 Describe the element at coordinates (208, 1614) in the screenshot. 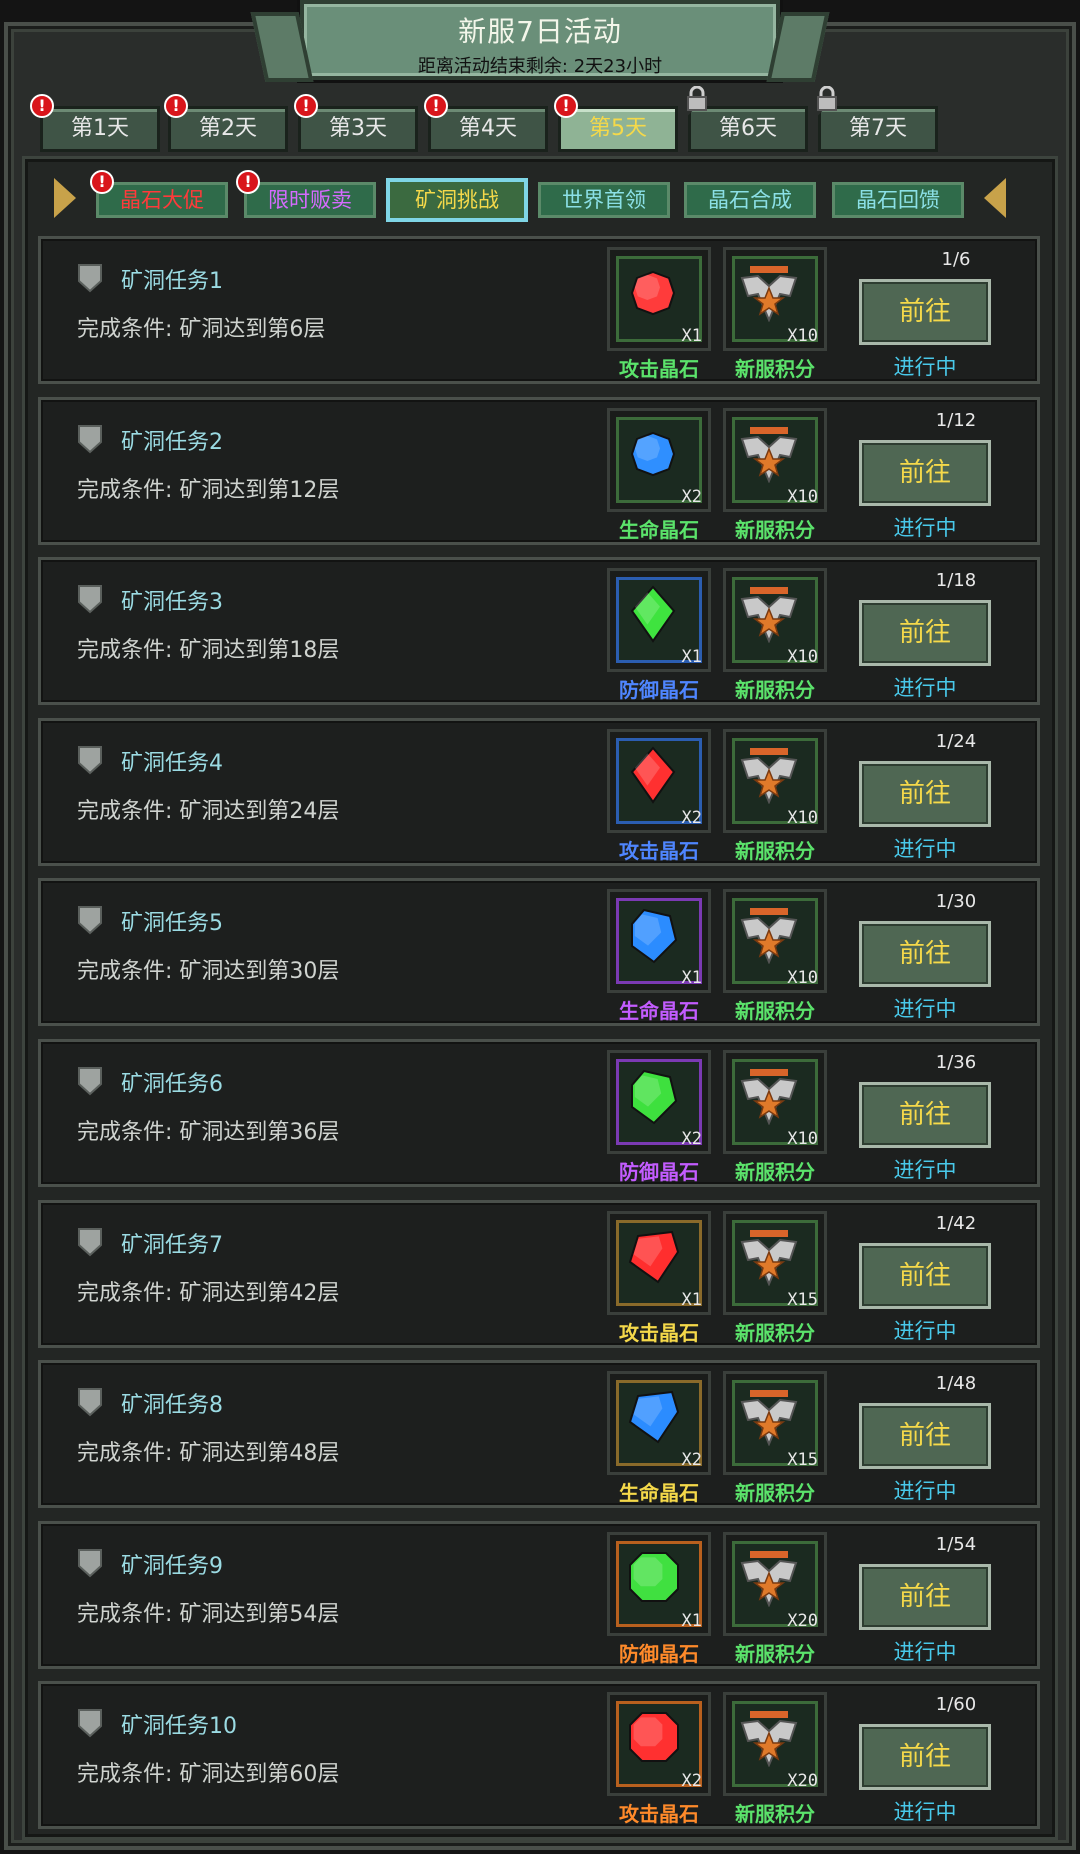

I see `task-condition: 完成条件: 矿洞达到第54层` at that location.